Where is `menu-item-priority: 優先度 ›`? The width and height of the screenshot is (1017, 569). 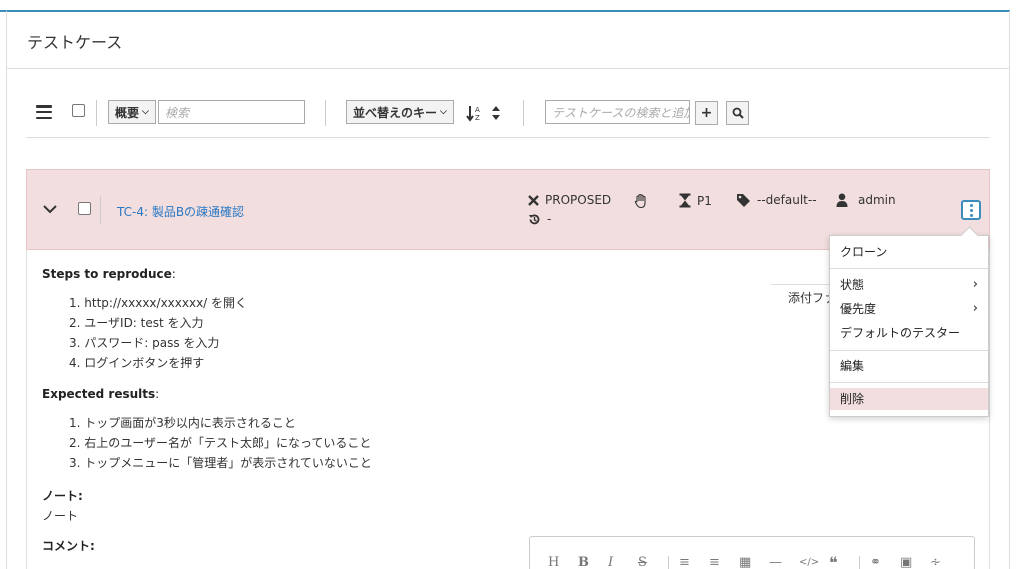 menu-item-priority: 優先度 › is located at coordinates (909, 309).